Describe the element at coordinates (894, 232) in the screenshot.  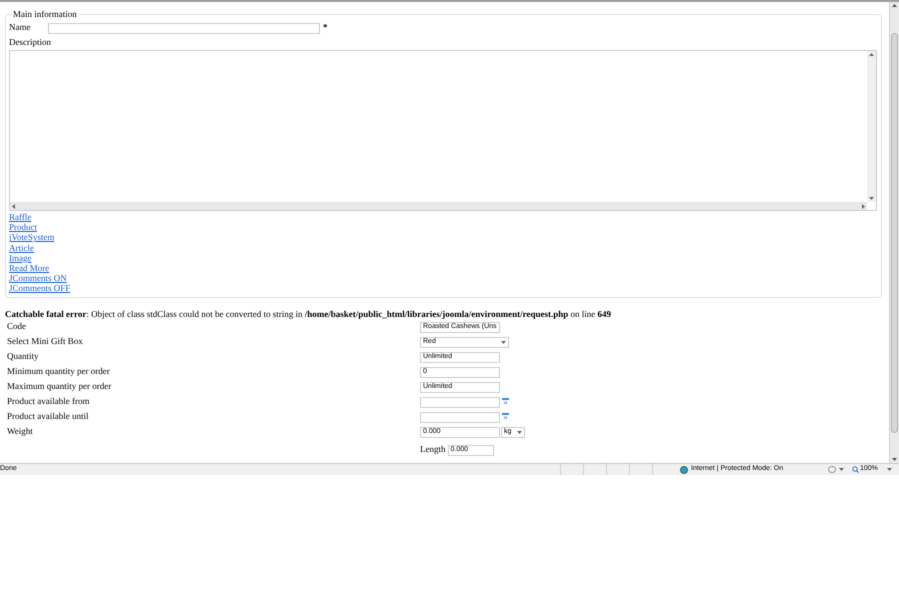
I see `page-scrollbar` at that location.